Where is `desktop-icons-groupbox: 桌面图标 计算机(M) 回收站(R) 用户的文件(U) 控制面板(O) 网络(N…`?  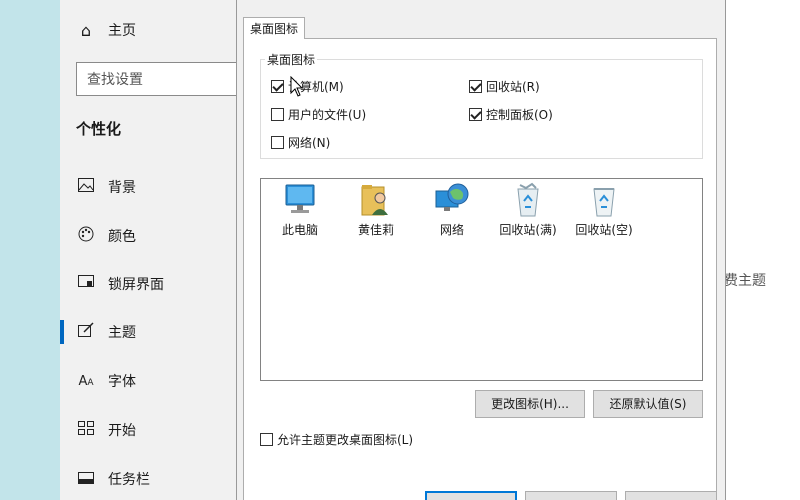
desktop-icons-groupbox: 桌面图标 计算机(M) 回收站(R) 用户的文件(U) 控制面板(O) 网络(N… is located at coordinates (481, 105).